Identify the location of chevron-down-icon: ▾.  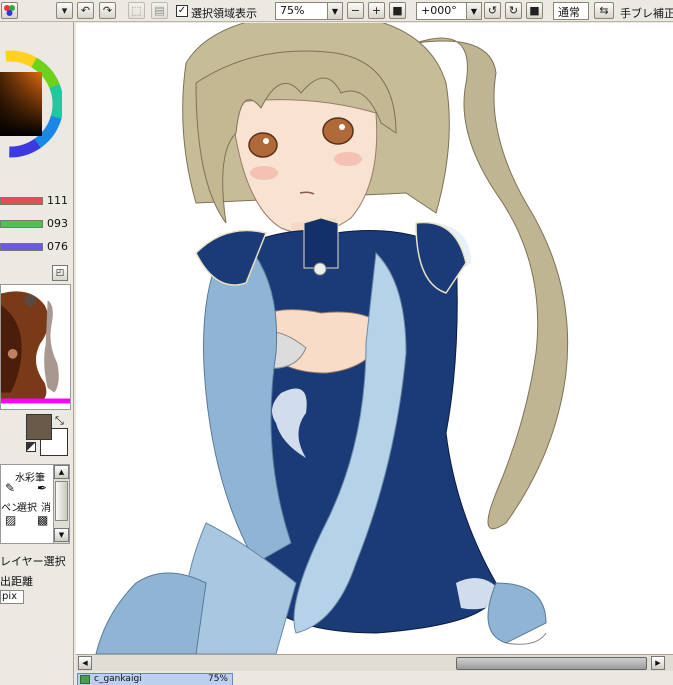
(64, 10).